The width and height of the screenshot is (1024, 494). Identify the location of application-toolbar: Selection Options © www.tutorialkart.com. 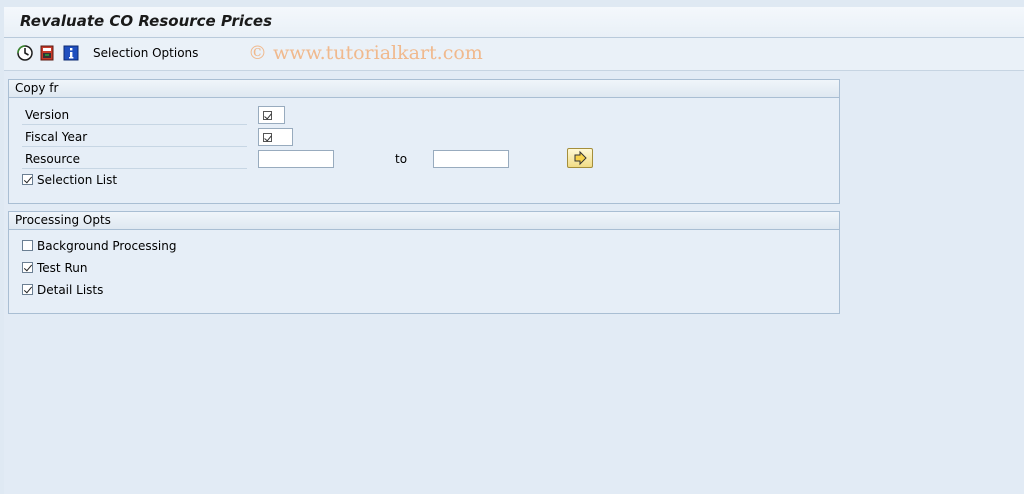
(514, 54).